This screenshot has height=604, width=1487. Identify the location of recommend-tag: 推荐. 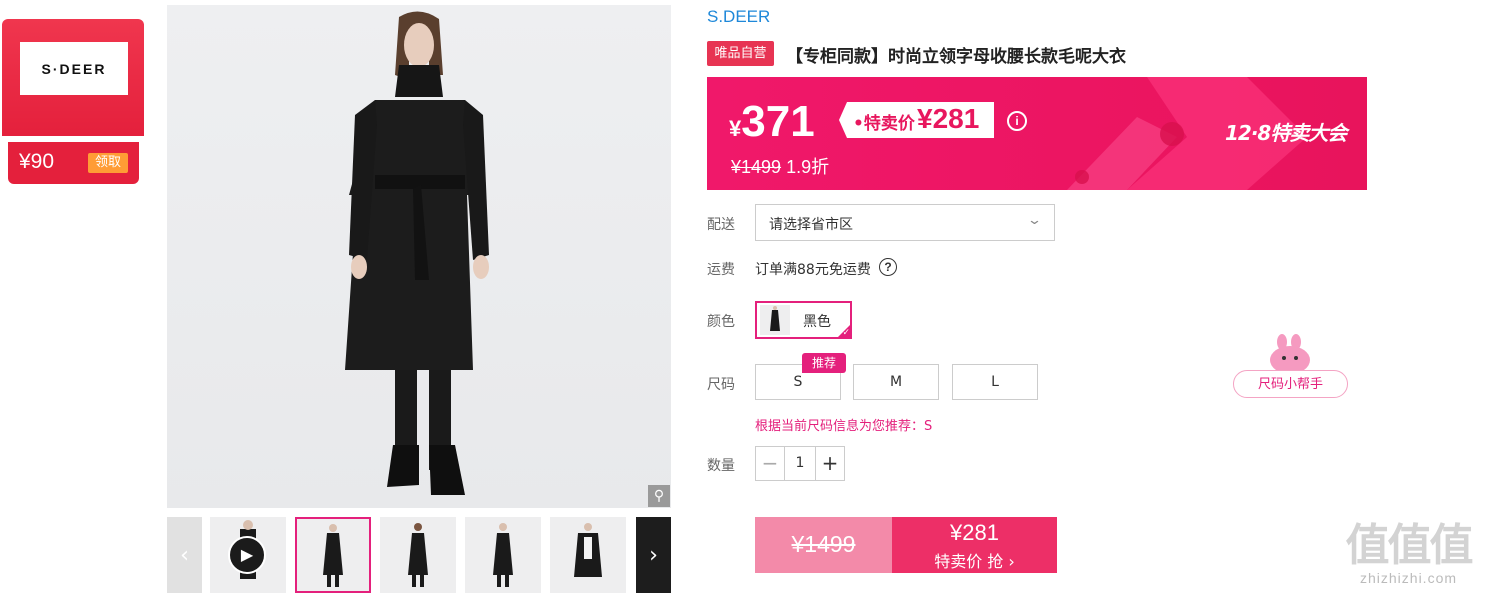
(824, 363).